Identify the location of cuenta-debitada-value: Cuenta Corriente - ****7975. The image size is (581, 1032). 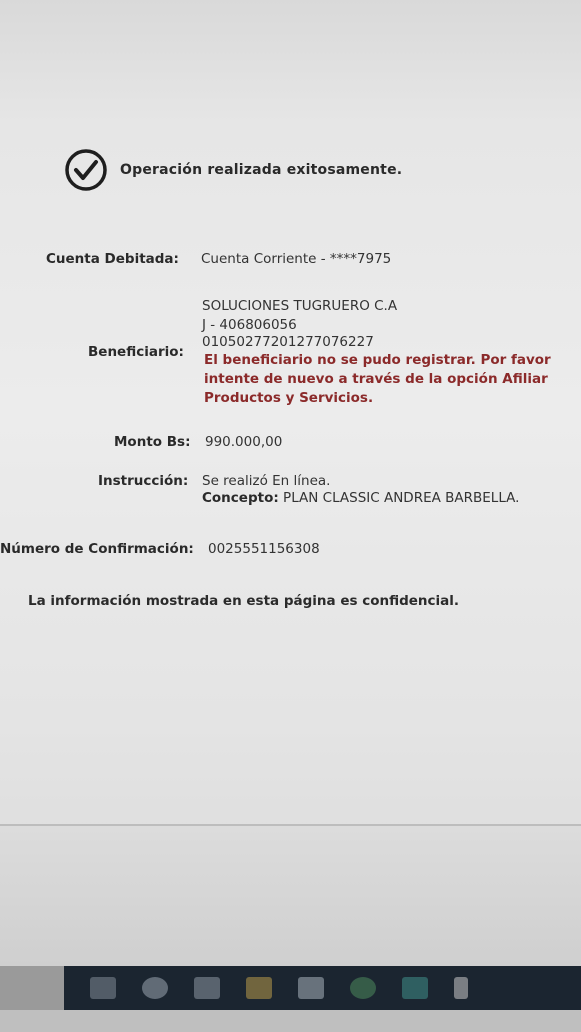
(296, 259).